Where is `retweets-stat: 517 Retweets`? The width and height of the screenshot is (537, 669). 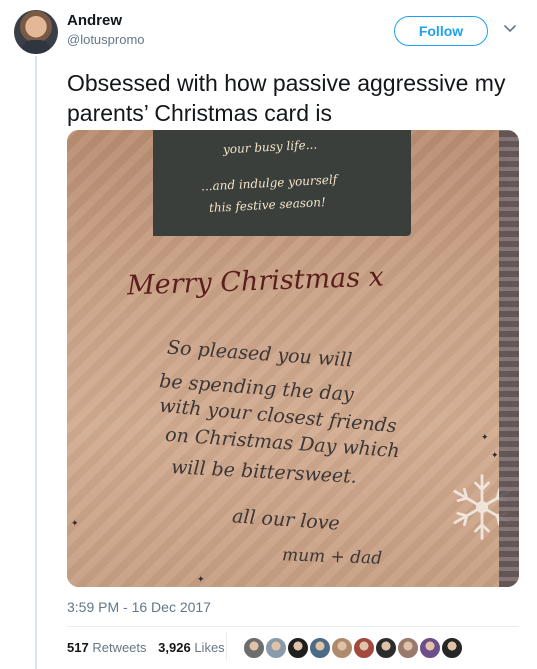
retweets-stat: 517 Retweets is located at coordinates (107, 647).